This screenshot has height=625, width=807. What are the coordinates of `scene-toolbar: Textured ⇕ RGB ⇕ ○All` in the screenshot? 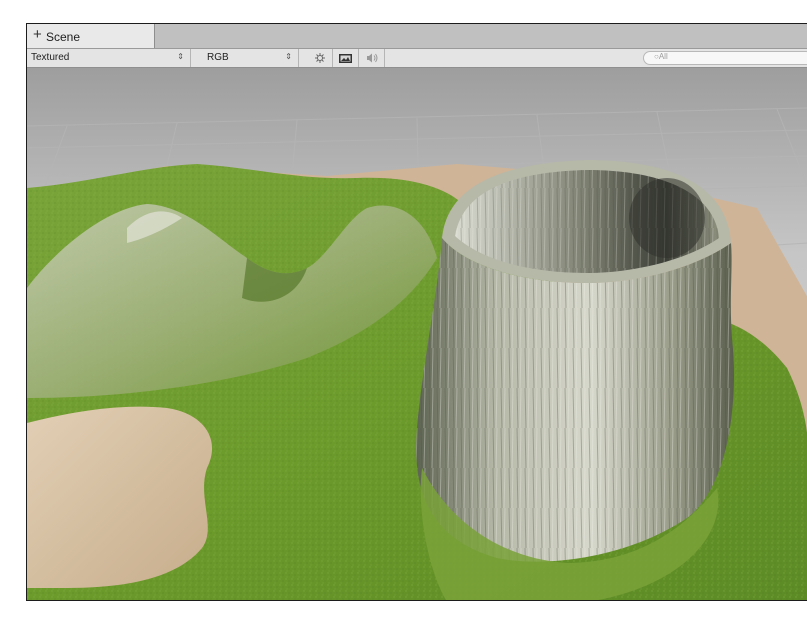 It's located at (417, 58).